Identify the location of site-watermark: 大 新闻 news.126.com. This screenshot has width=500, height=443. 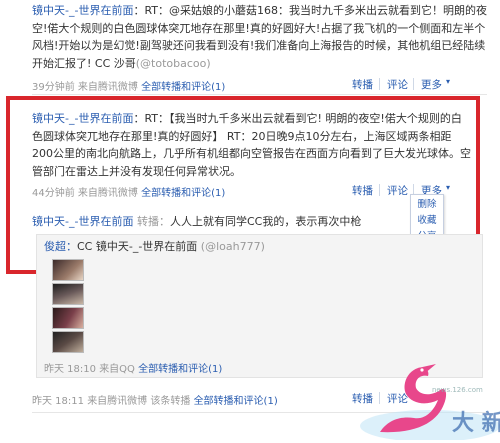
(420, 396).